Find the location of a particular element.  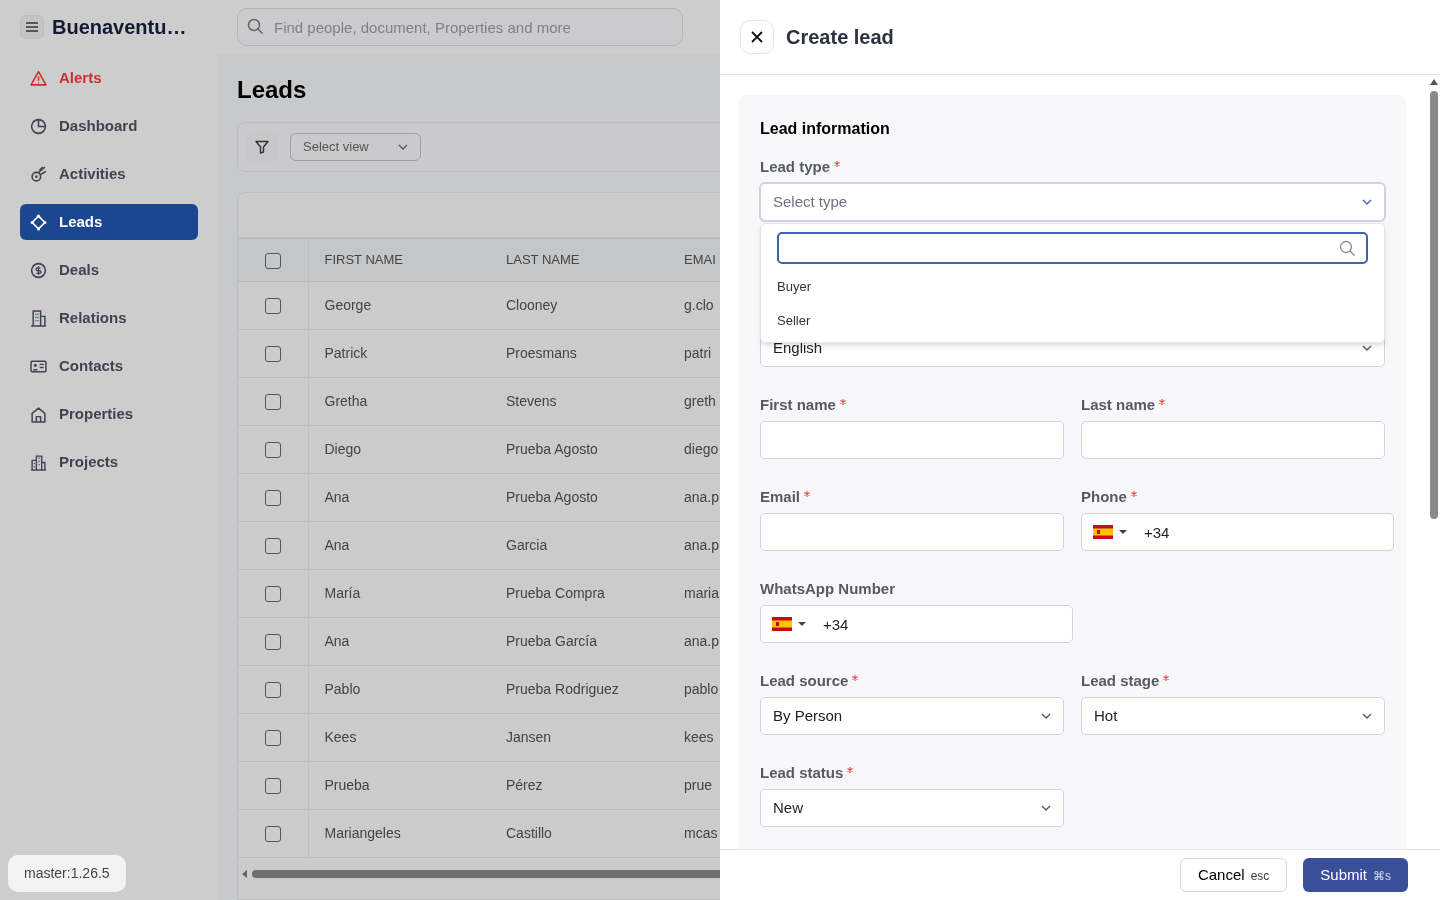

sidebar-item: Contacts is located at coordinates (109, 366).